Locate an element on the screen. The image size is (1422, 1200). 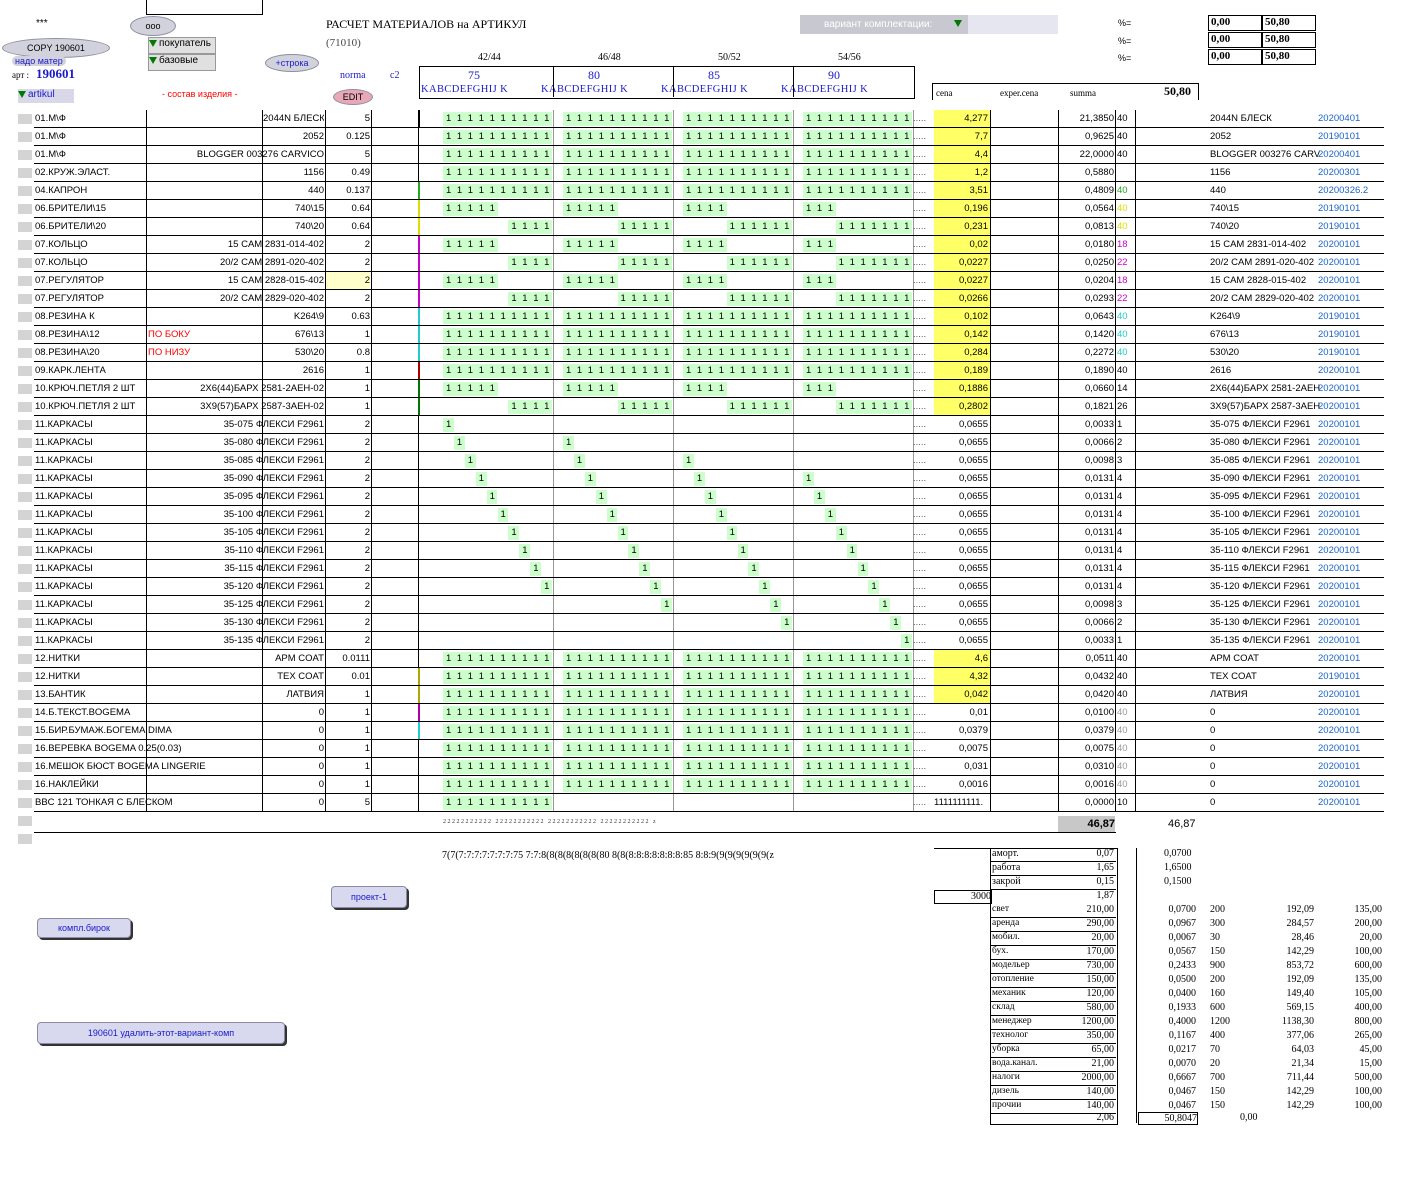
cena-value: 4,32 is located at coordinates (962, 676).